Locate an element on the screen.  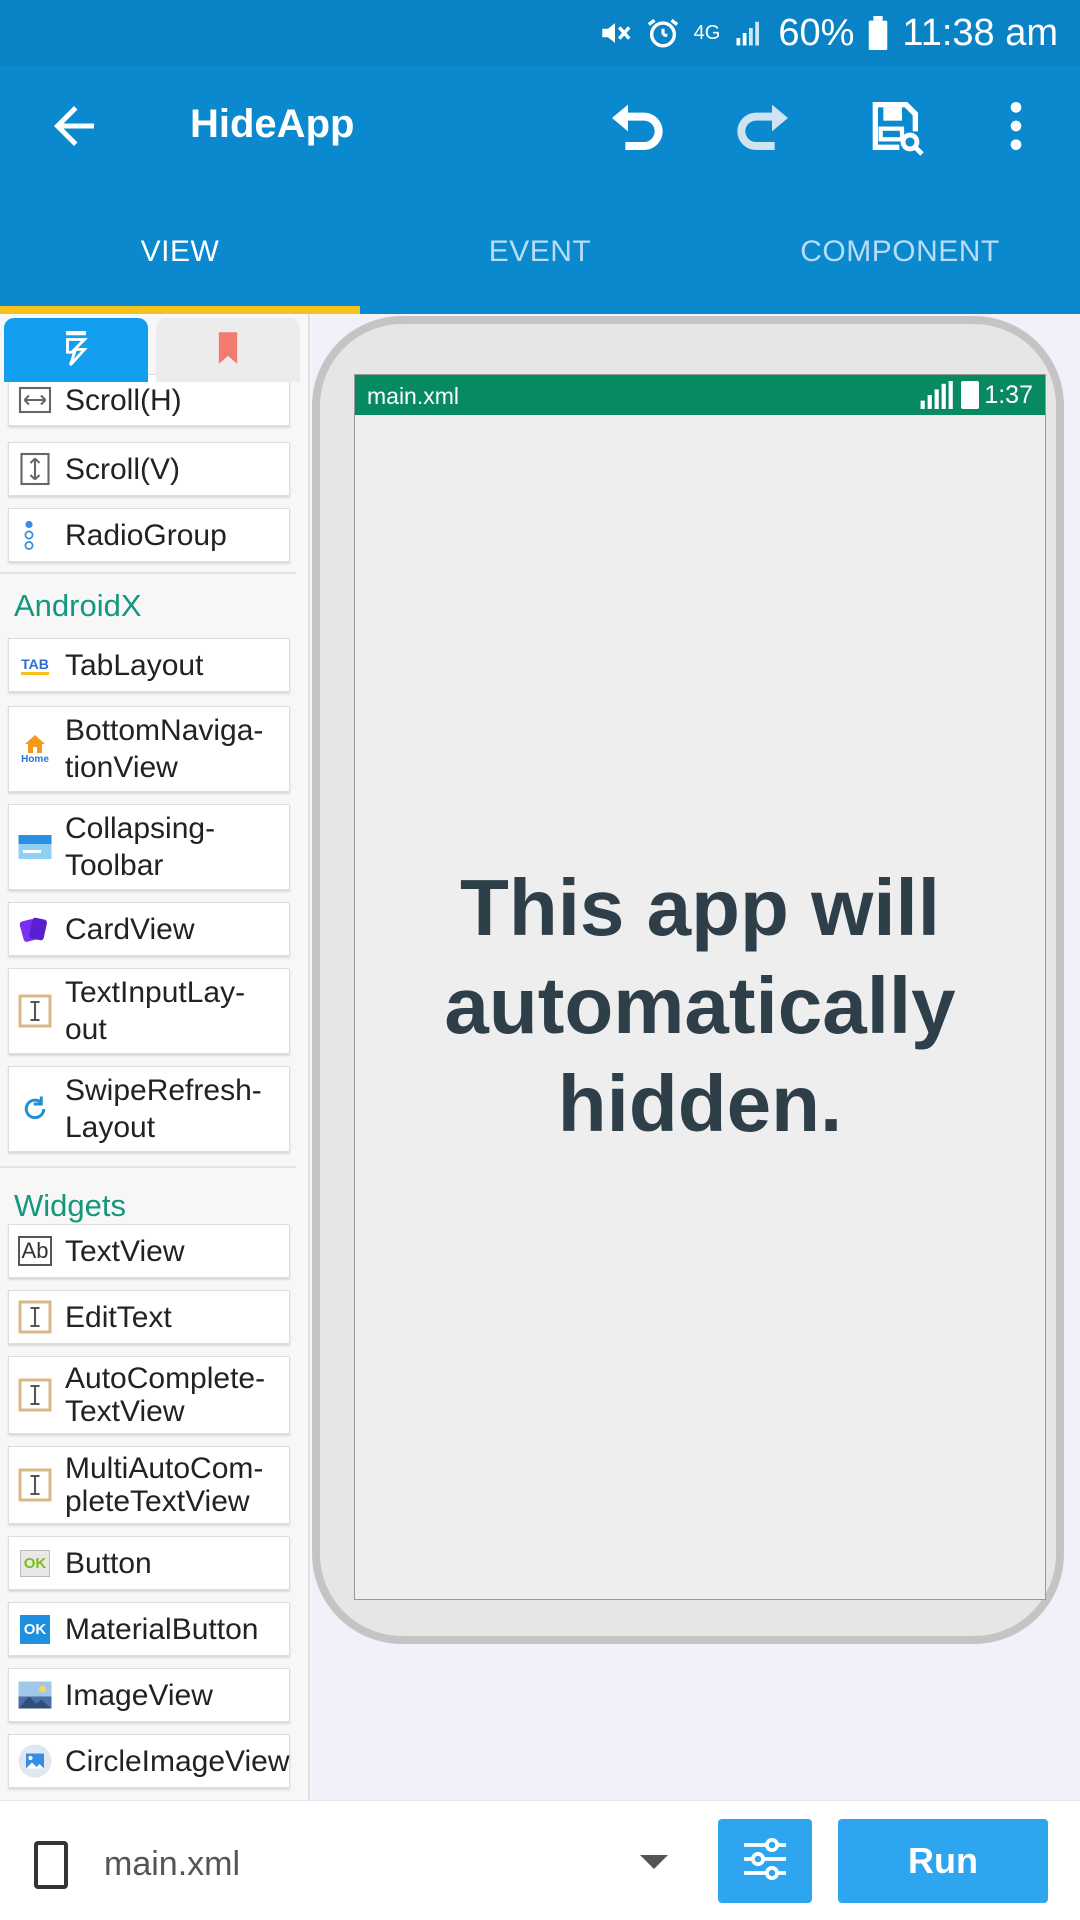
palette-item-label: RadioGroup is located at coordinates (146, 535).